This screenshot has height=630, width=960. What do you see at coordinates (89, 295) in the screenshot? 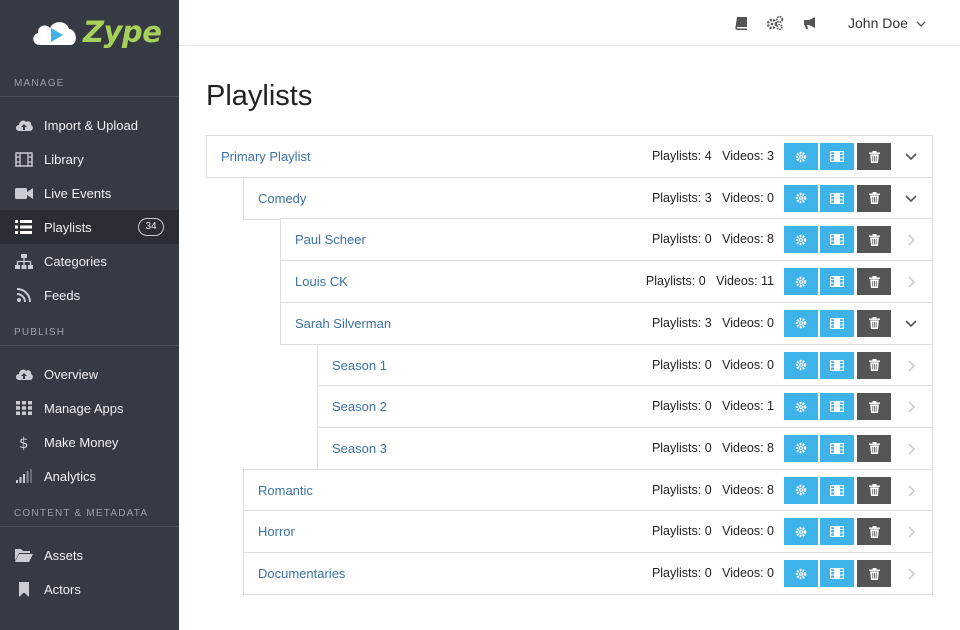
I see `sidebar-item-feeds: Feeds` at bounding box center [89, 295].